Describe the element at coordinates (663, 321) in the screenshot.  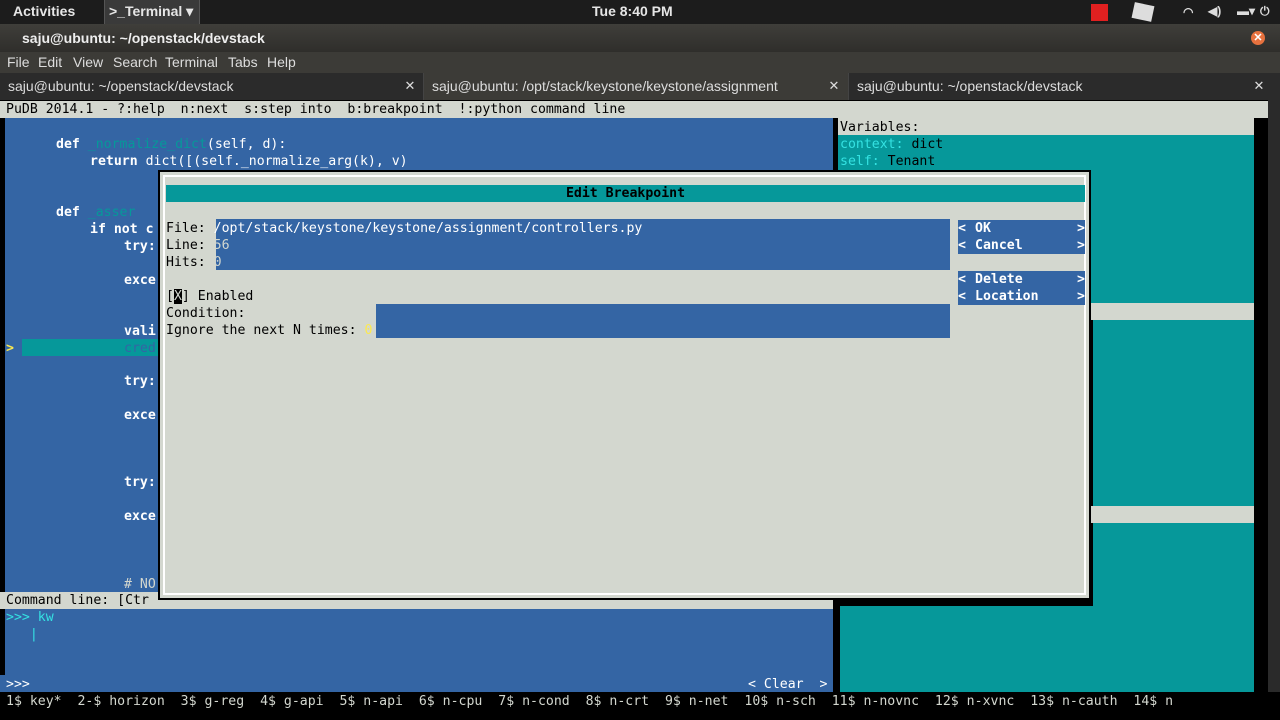
I see `condition-fields-bg` at that location.